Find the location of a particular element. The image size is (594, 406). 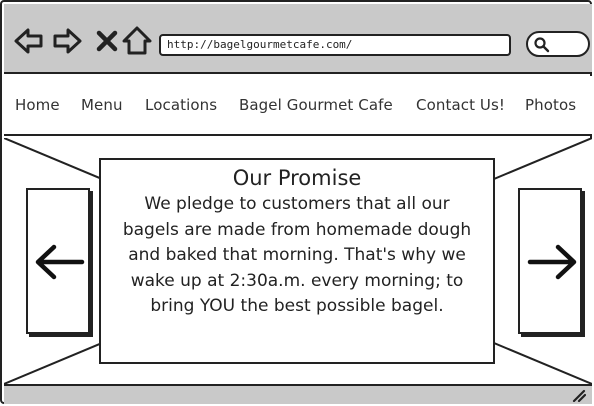

carousel-prev-button is located at coordinates (58, 261).